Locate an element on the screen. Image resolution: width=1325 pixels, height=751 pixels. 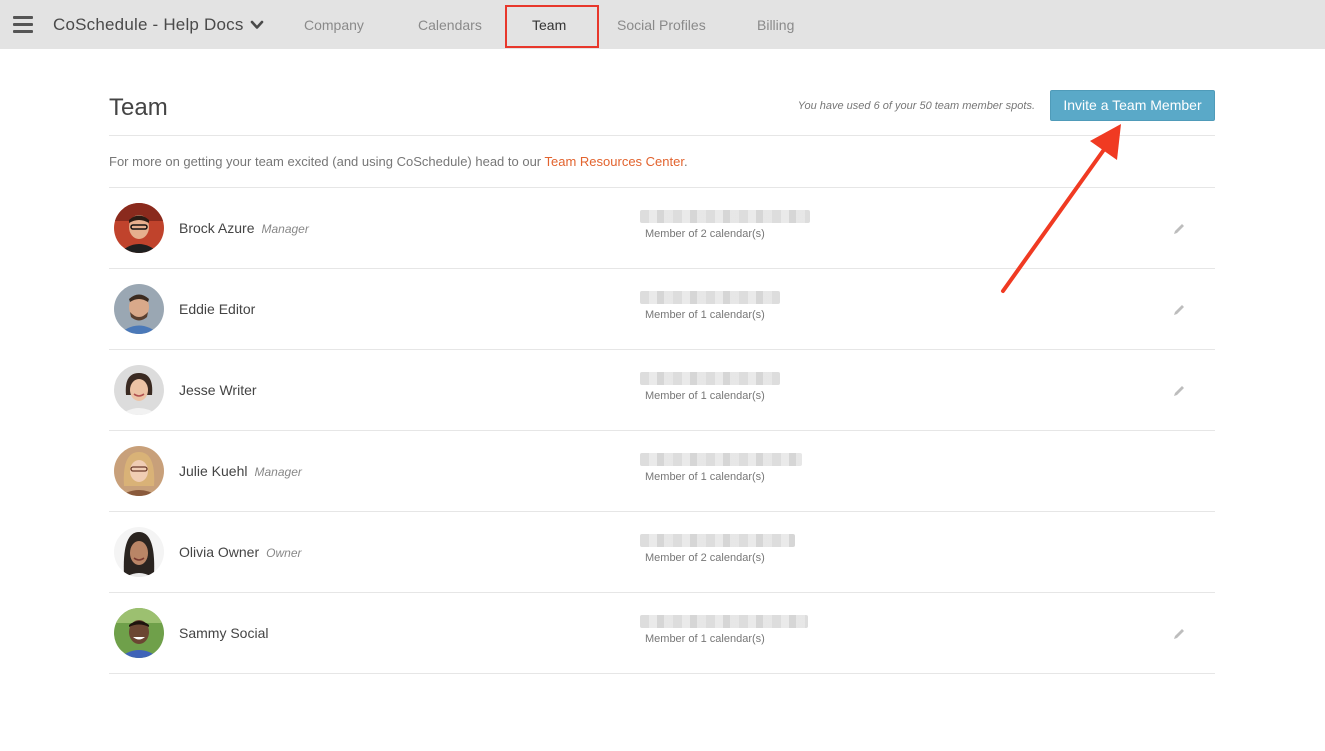
member-name-text: Jesse Writer is located at coordinates (218, 390).